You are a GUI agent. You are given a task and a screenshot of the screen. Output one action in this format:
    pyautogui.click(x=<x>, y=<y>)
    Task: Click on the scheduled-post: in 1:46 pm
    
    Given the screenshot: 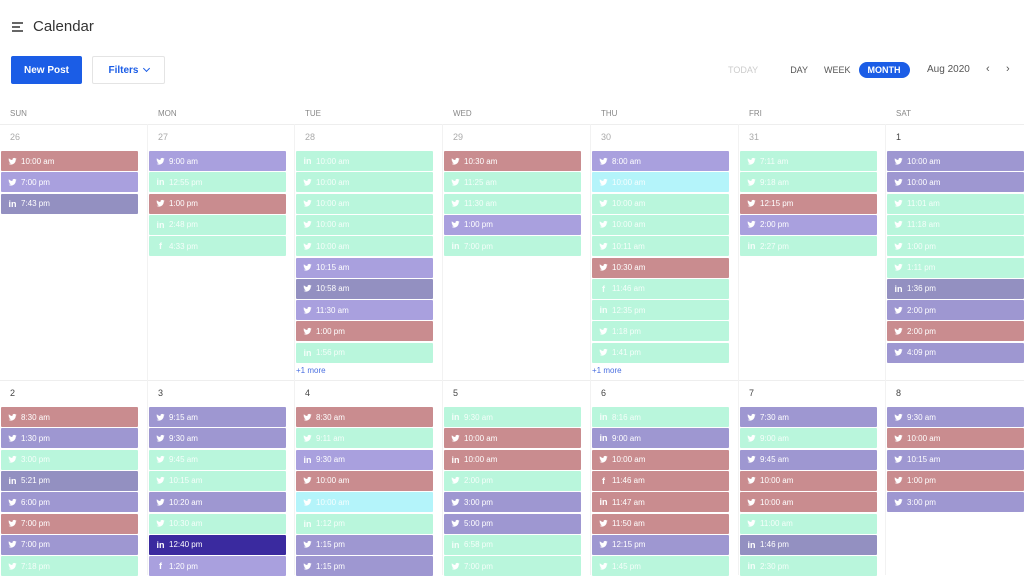 What is the action you would take?
    pyautogui.click(x=808, y=544)
    